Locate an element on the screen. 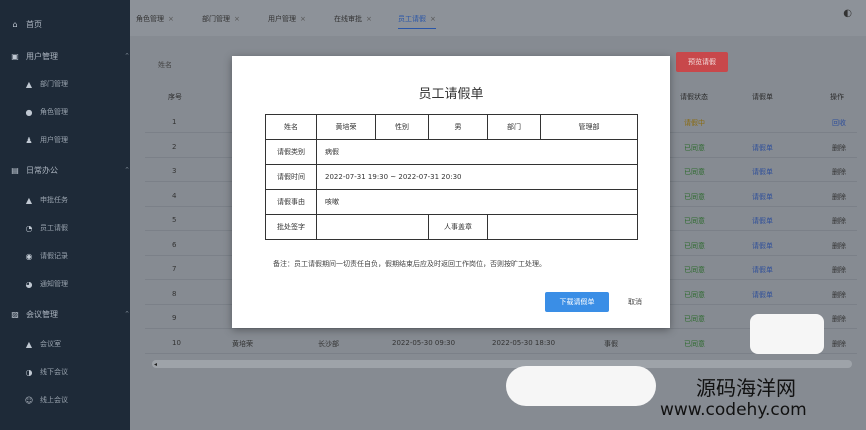 This screenshot has height=430, width=866. home-icon: ⌂ is located at coordinates (15, 24).